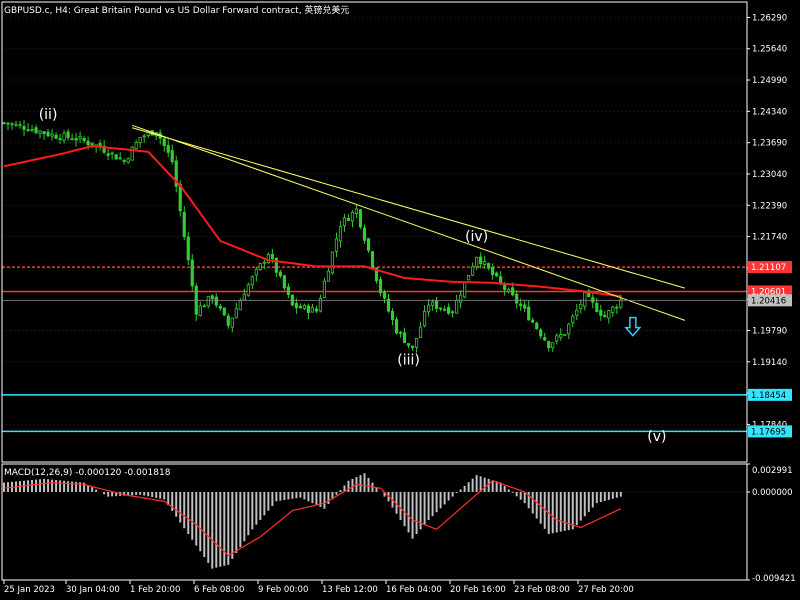  I want to click on y-tick-label: 1.21740, so click(769, 238).